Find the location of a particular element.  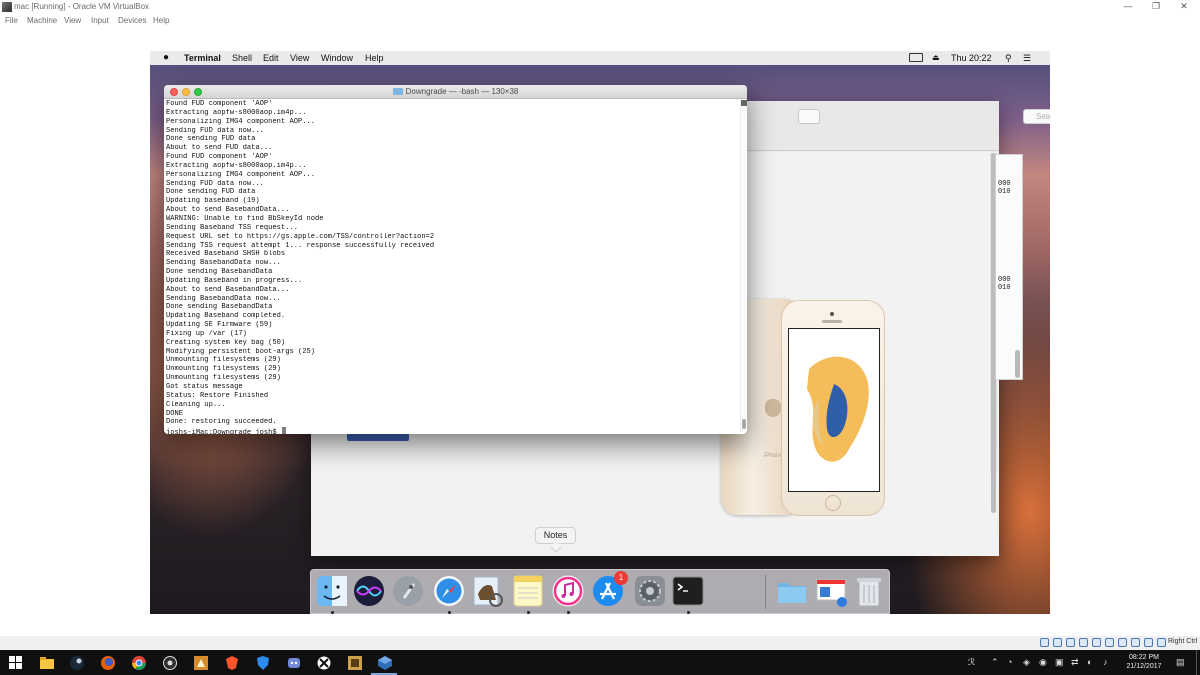

start-icon is located at coordinates (15, 662).